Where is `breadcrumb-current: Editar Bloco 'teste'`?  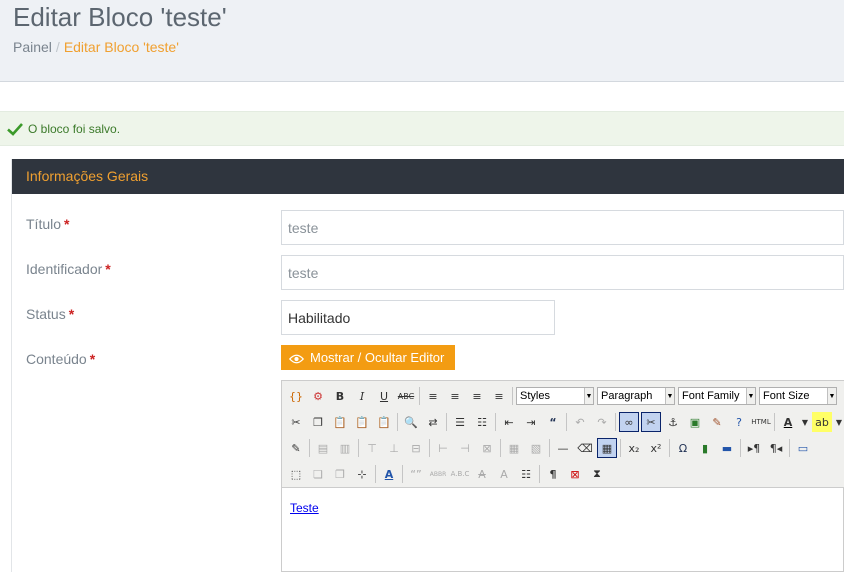 breadcrumb-current: Editar Bloco 'teste' is located at coordinates (121, 47).